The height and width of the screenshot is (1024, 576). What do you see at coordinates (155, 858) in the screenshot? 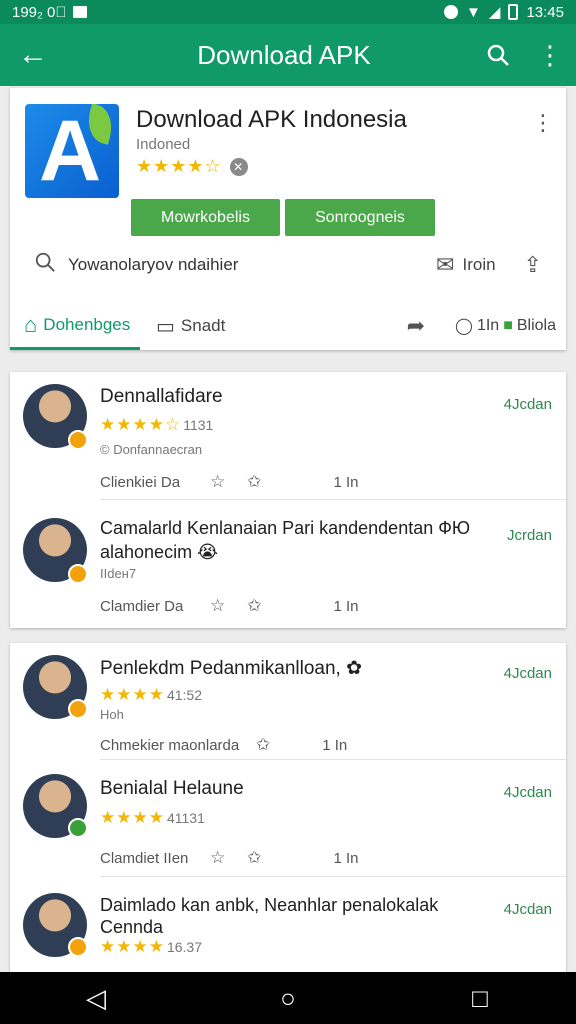
I see `review-action-text: Clamdiet IIen` at bounding box center [155, 858].